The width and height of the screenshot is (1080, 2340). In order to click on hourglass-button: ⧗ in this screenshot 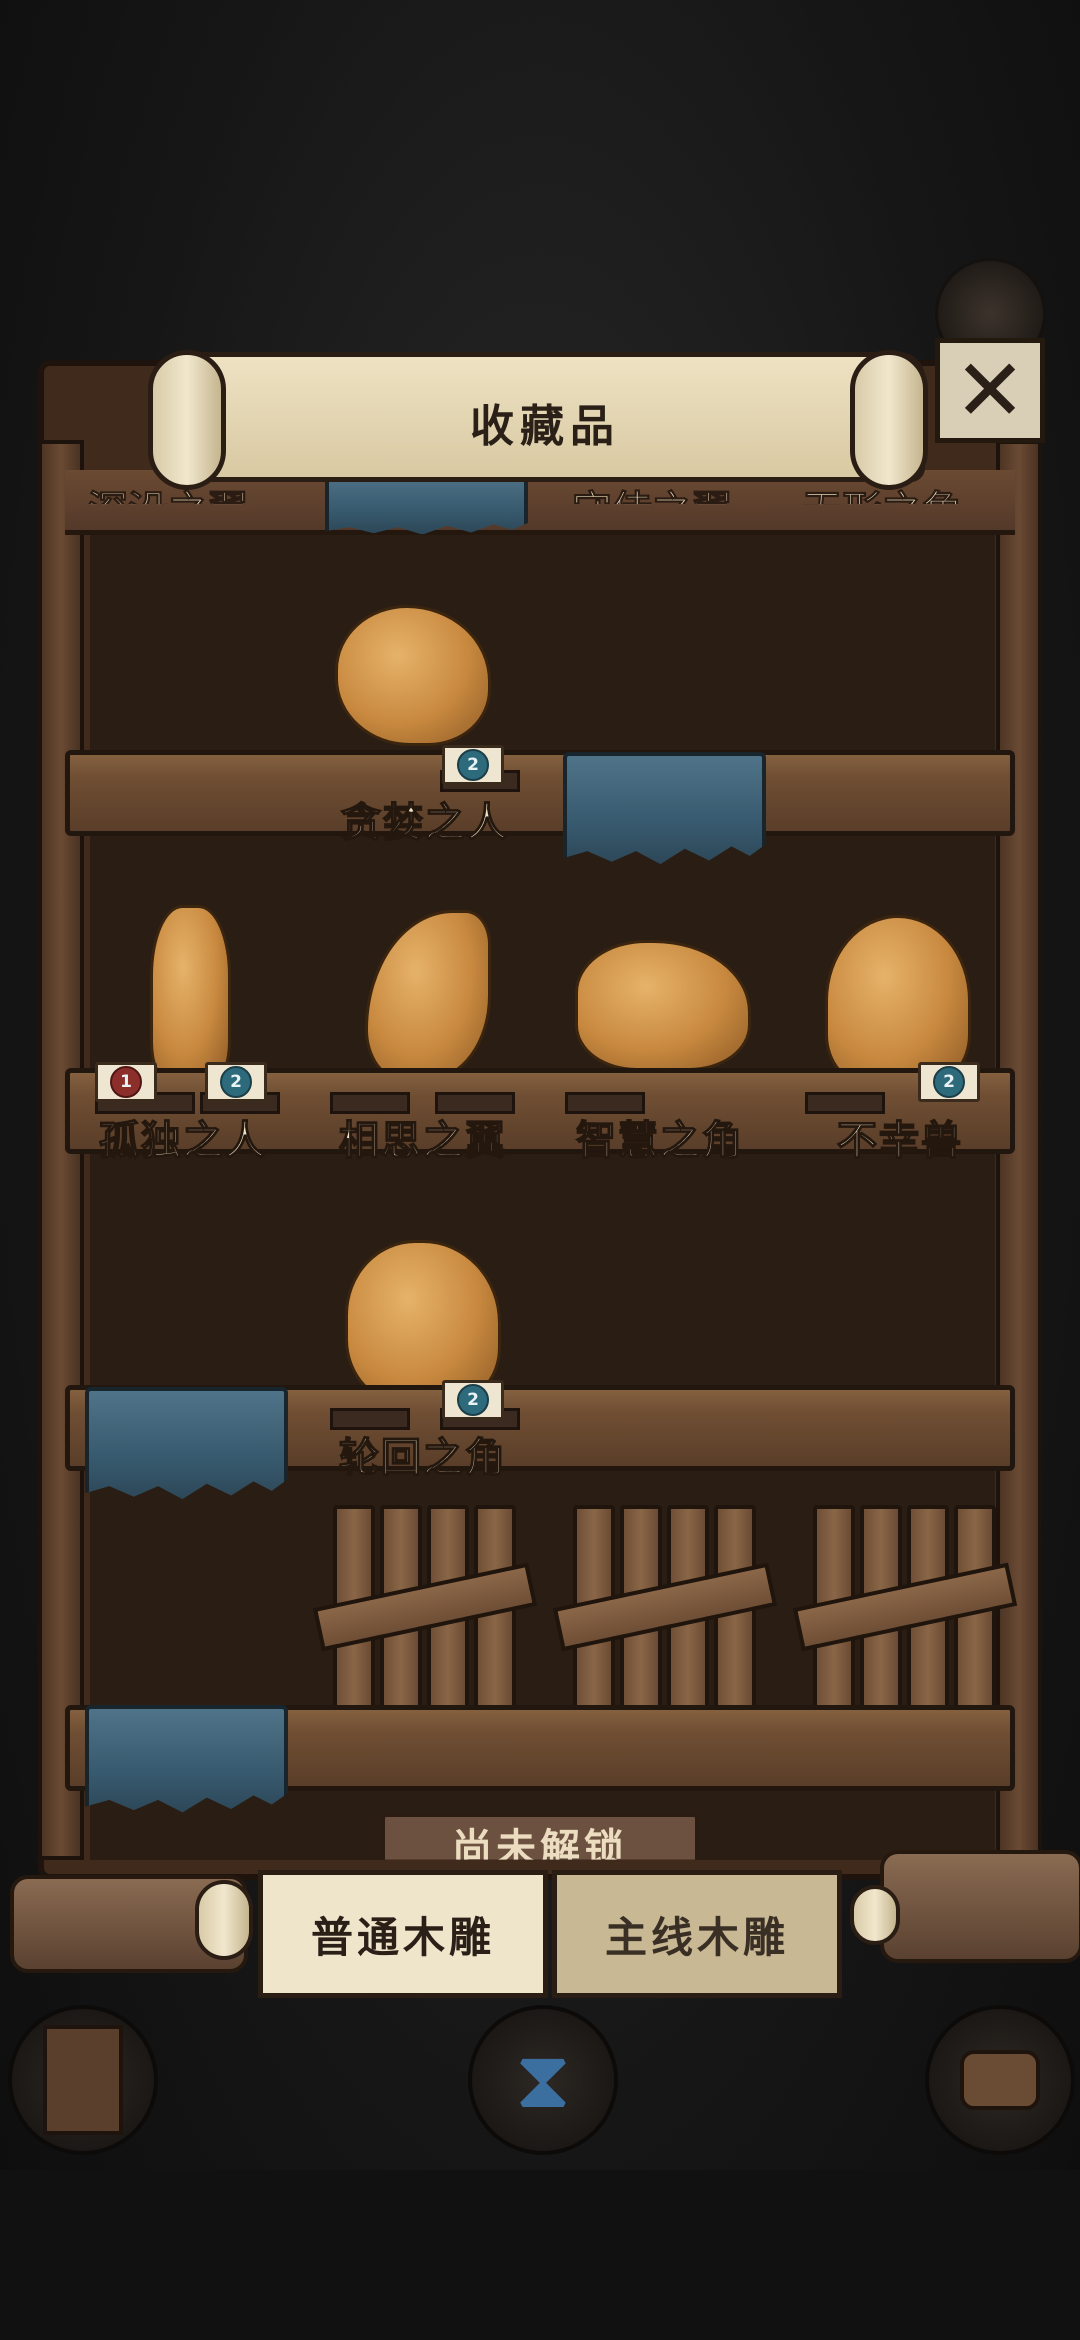, I will do `click(543, 2080)`.